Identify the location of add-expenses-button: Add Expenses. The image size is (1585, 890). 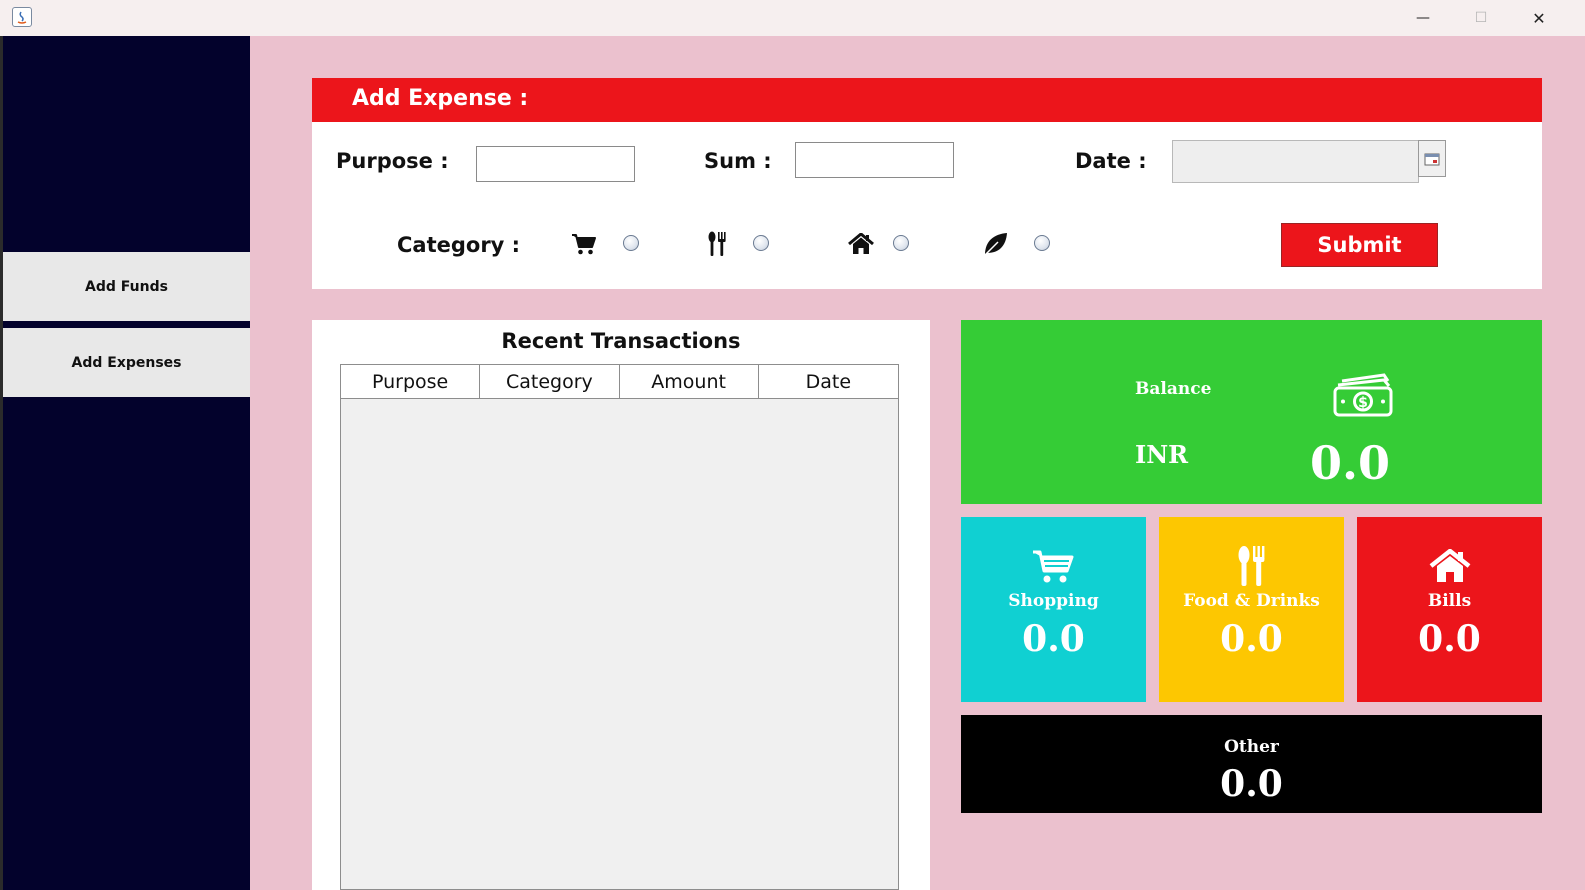
(126, 362).